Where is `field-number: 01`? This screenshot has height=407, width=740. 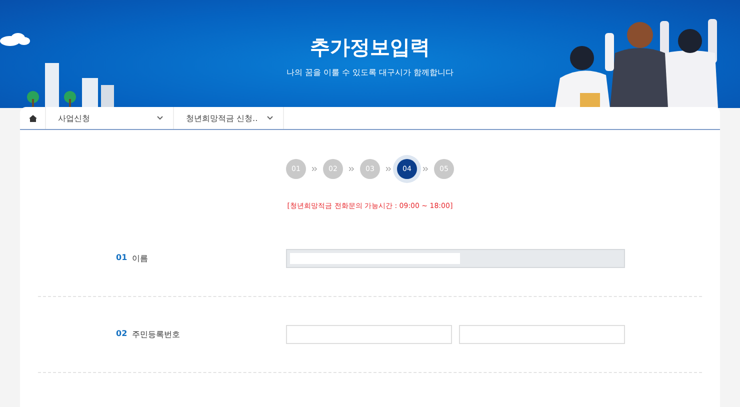
field-number: 01 is located at coordinates (122, 258).